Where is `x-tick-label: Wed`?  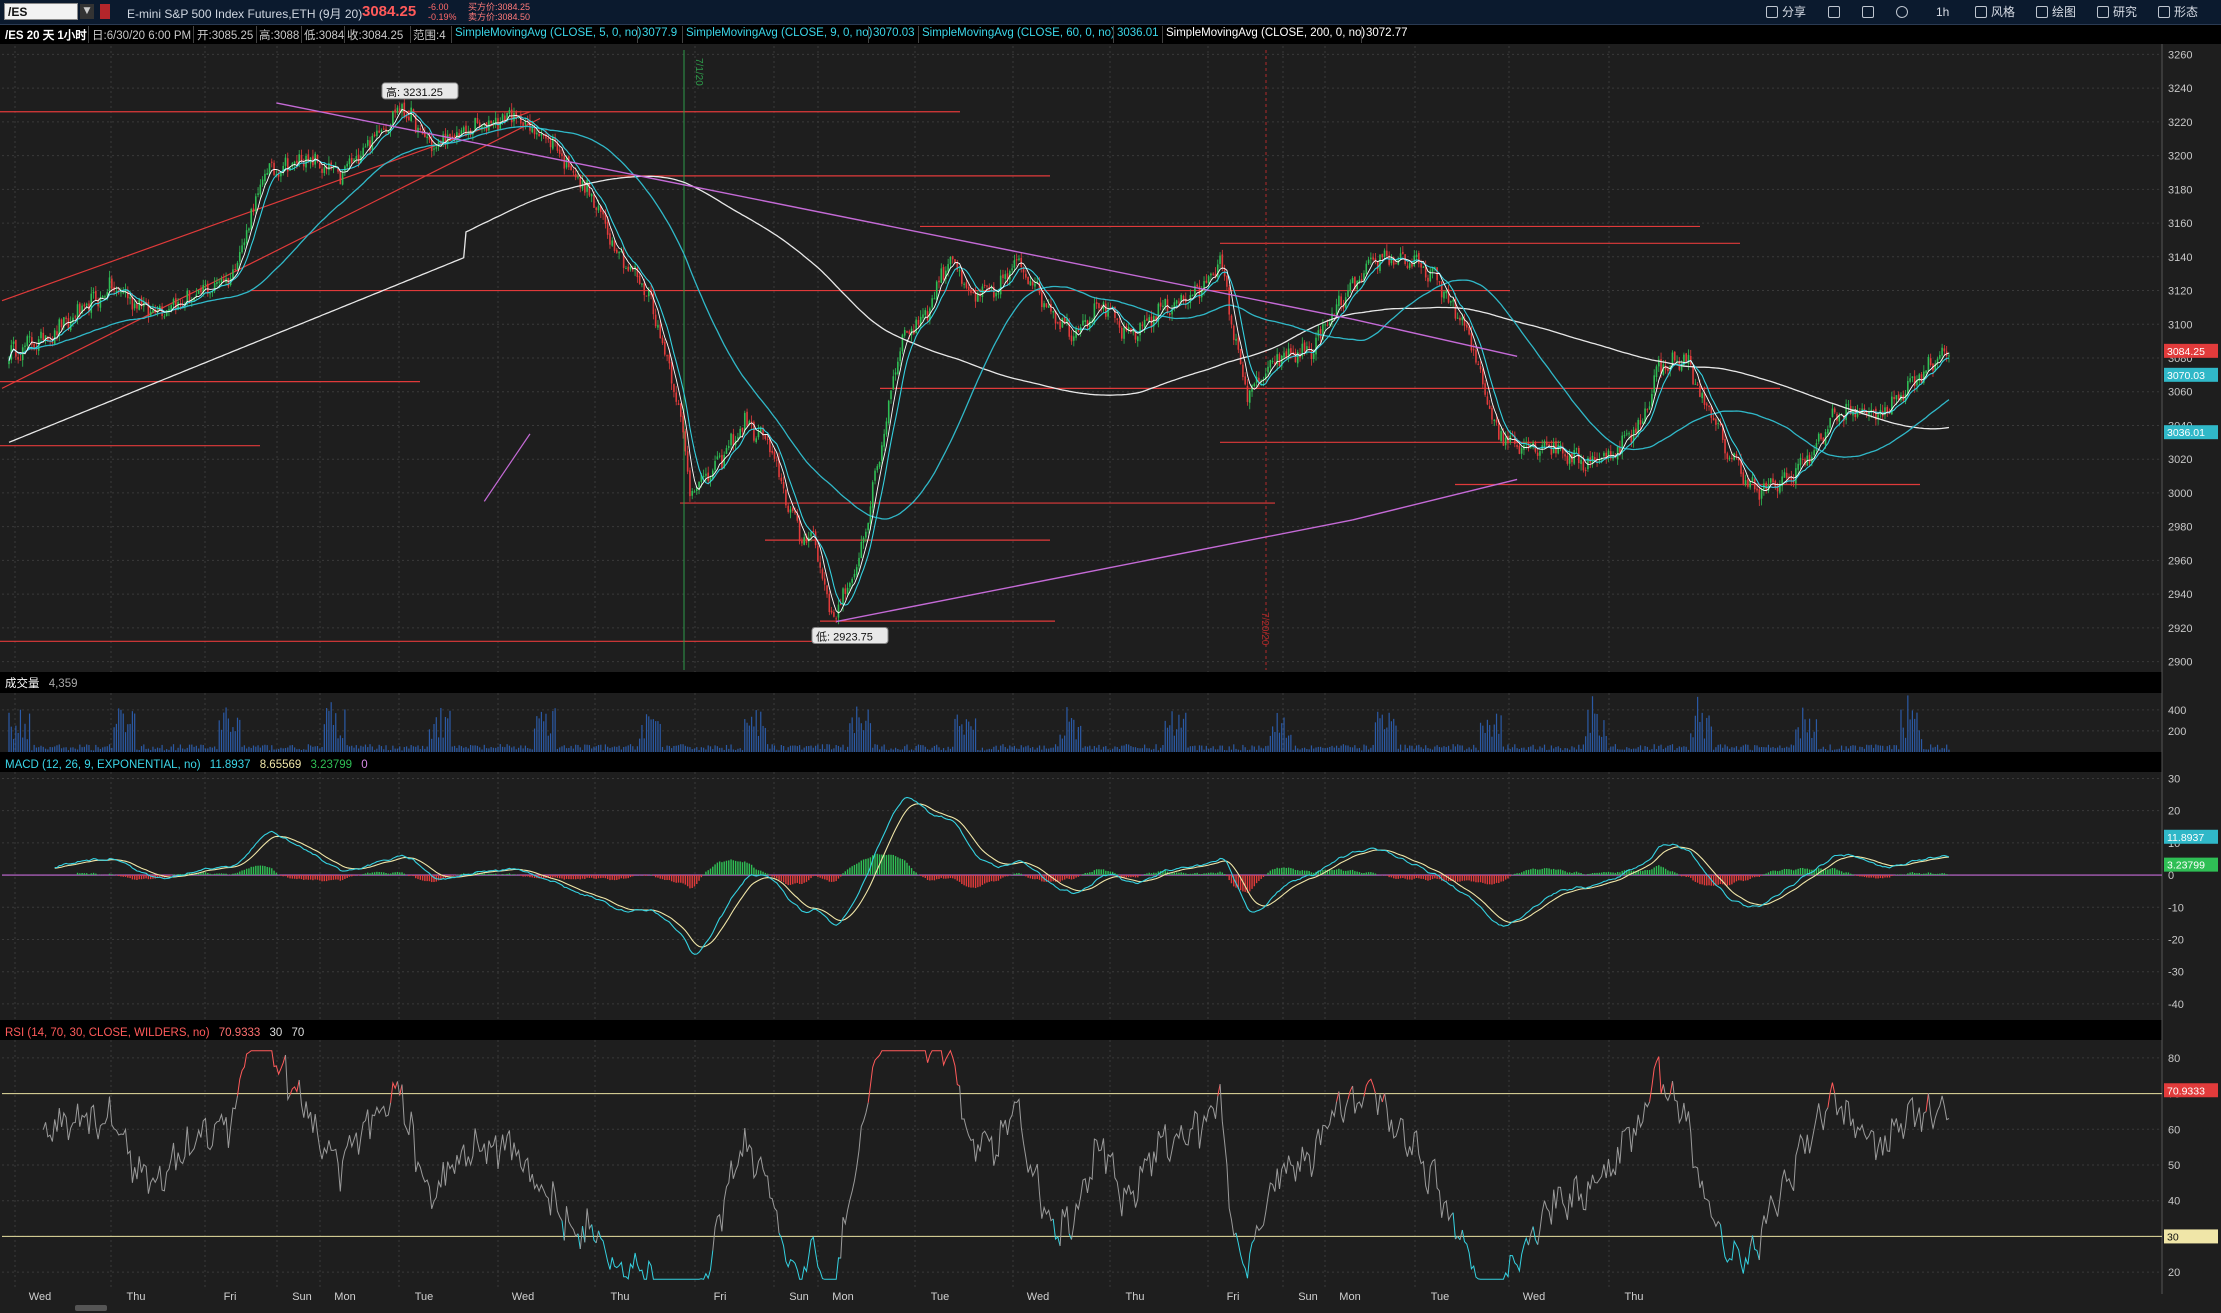 x-tick-label: Wed is located at coordinates (1038, 1297).